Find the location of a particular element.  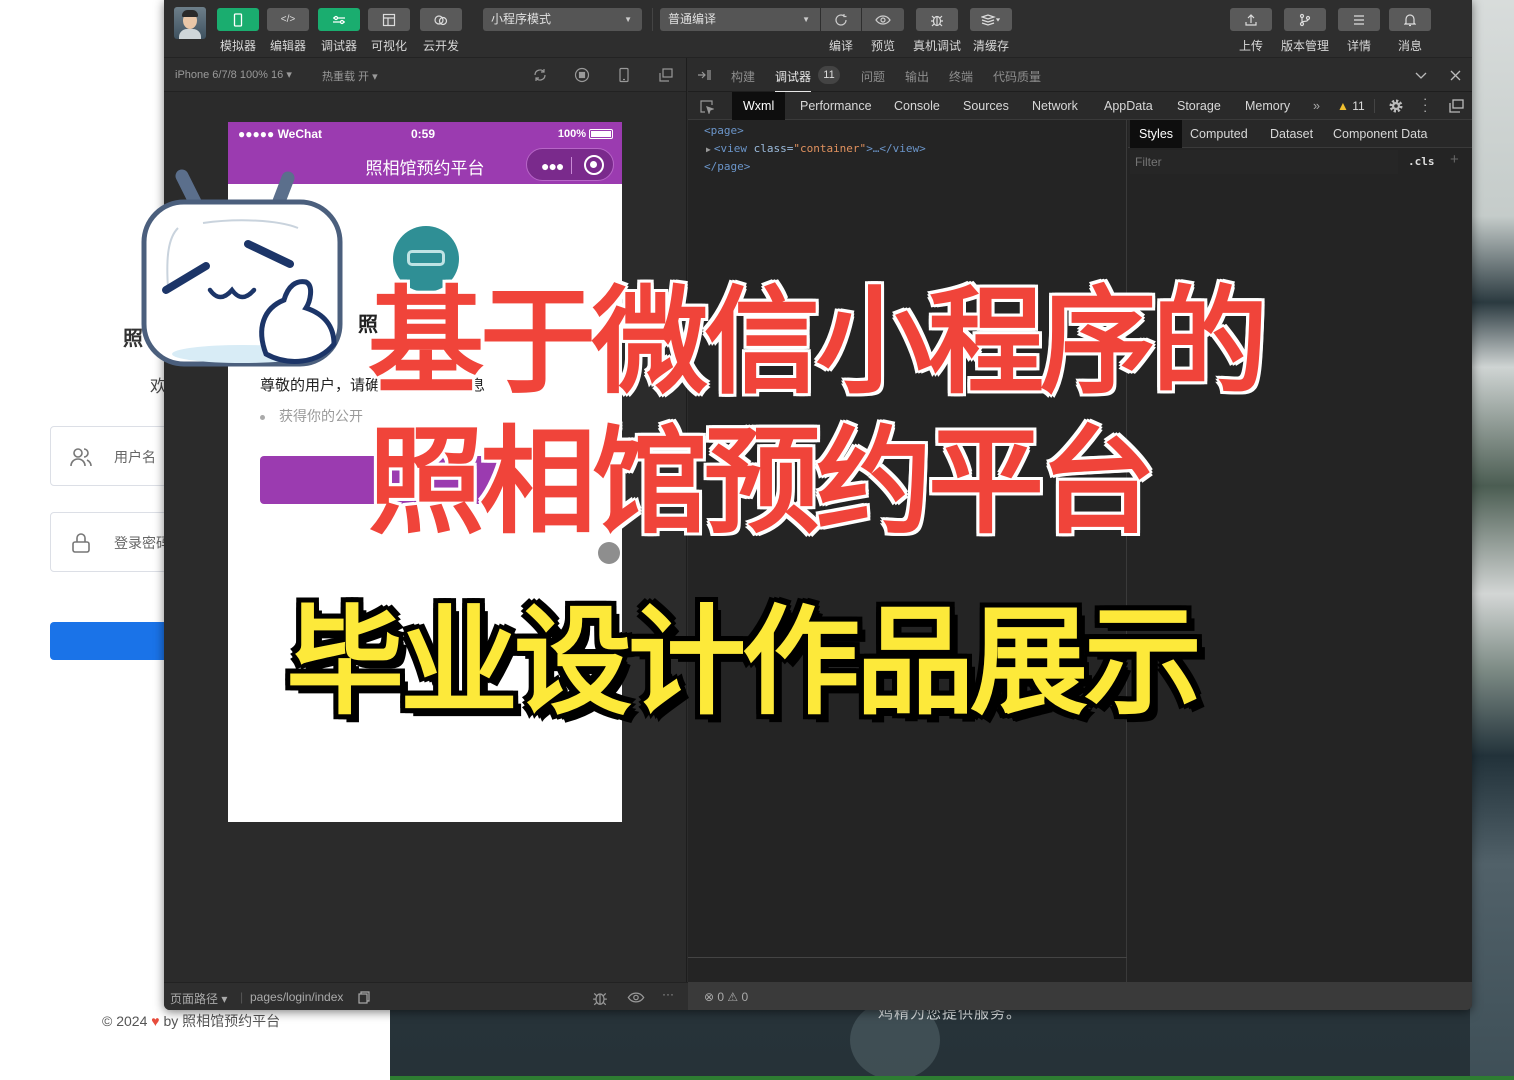

messages-button is located at coordinates (1410, 19).